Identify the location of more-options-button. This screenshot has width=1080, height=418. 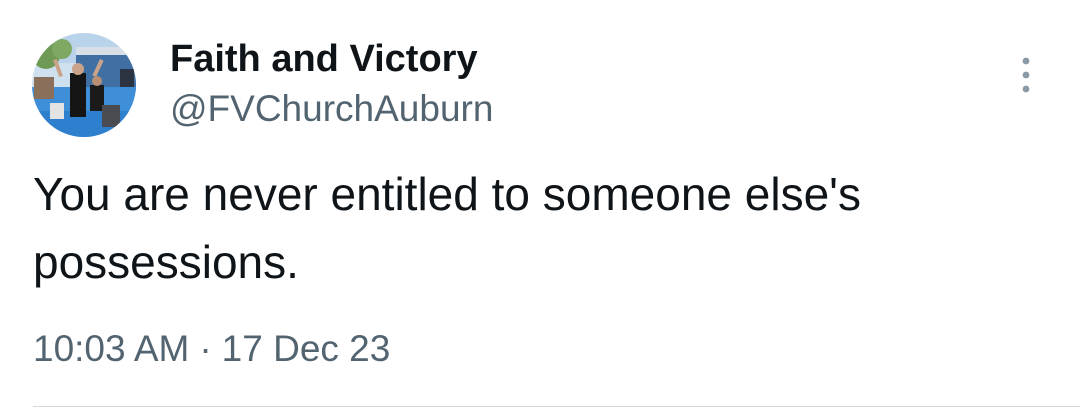
(1026, 75).